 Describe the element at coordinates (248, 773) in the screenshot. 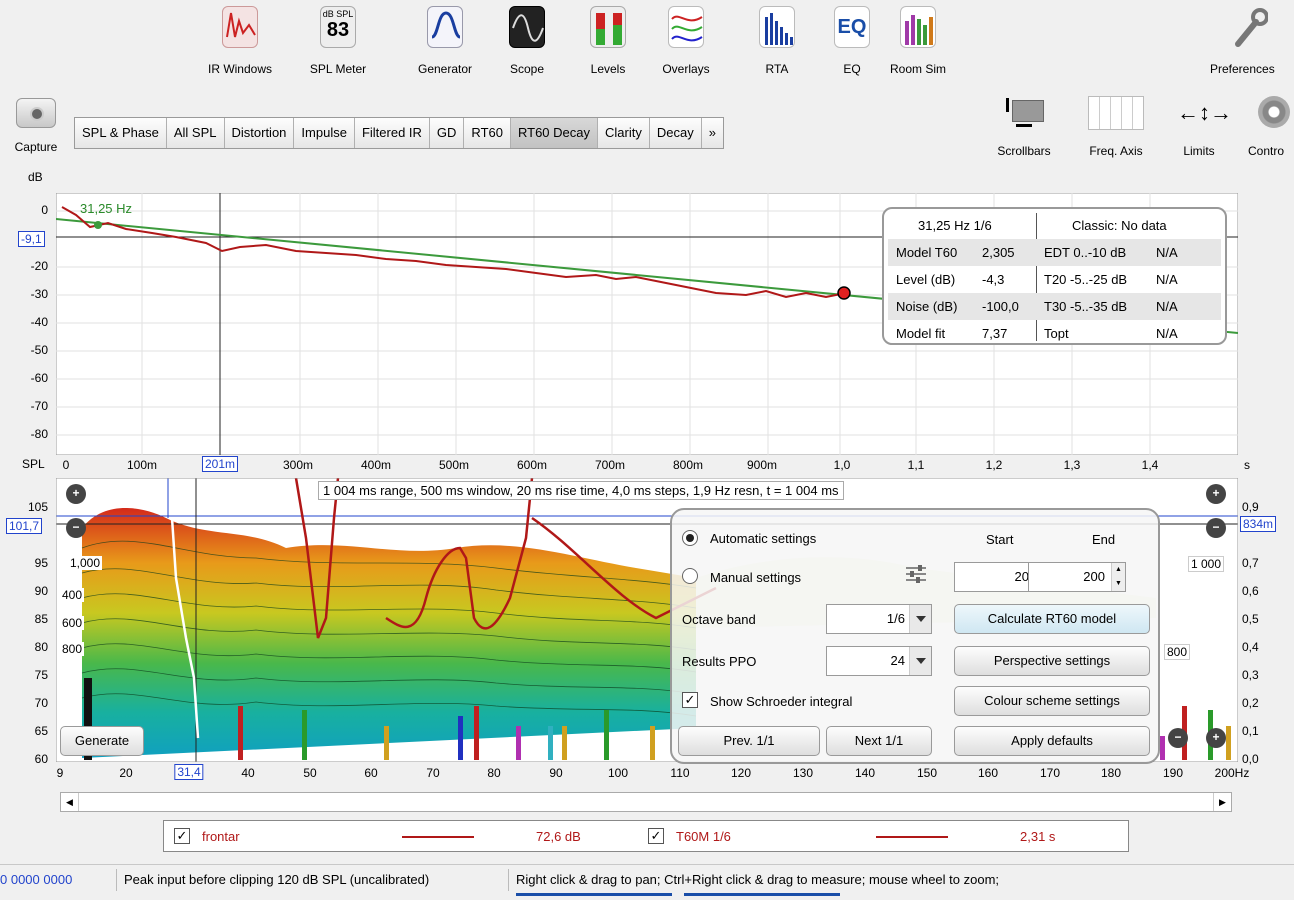

I see `freq-x-tick: 40` at that location.